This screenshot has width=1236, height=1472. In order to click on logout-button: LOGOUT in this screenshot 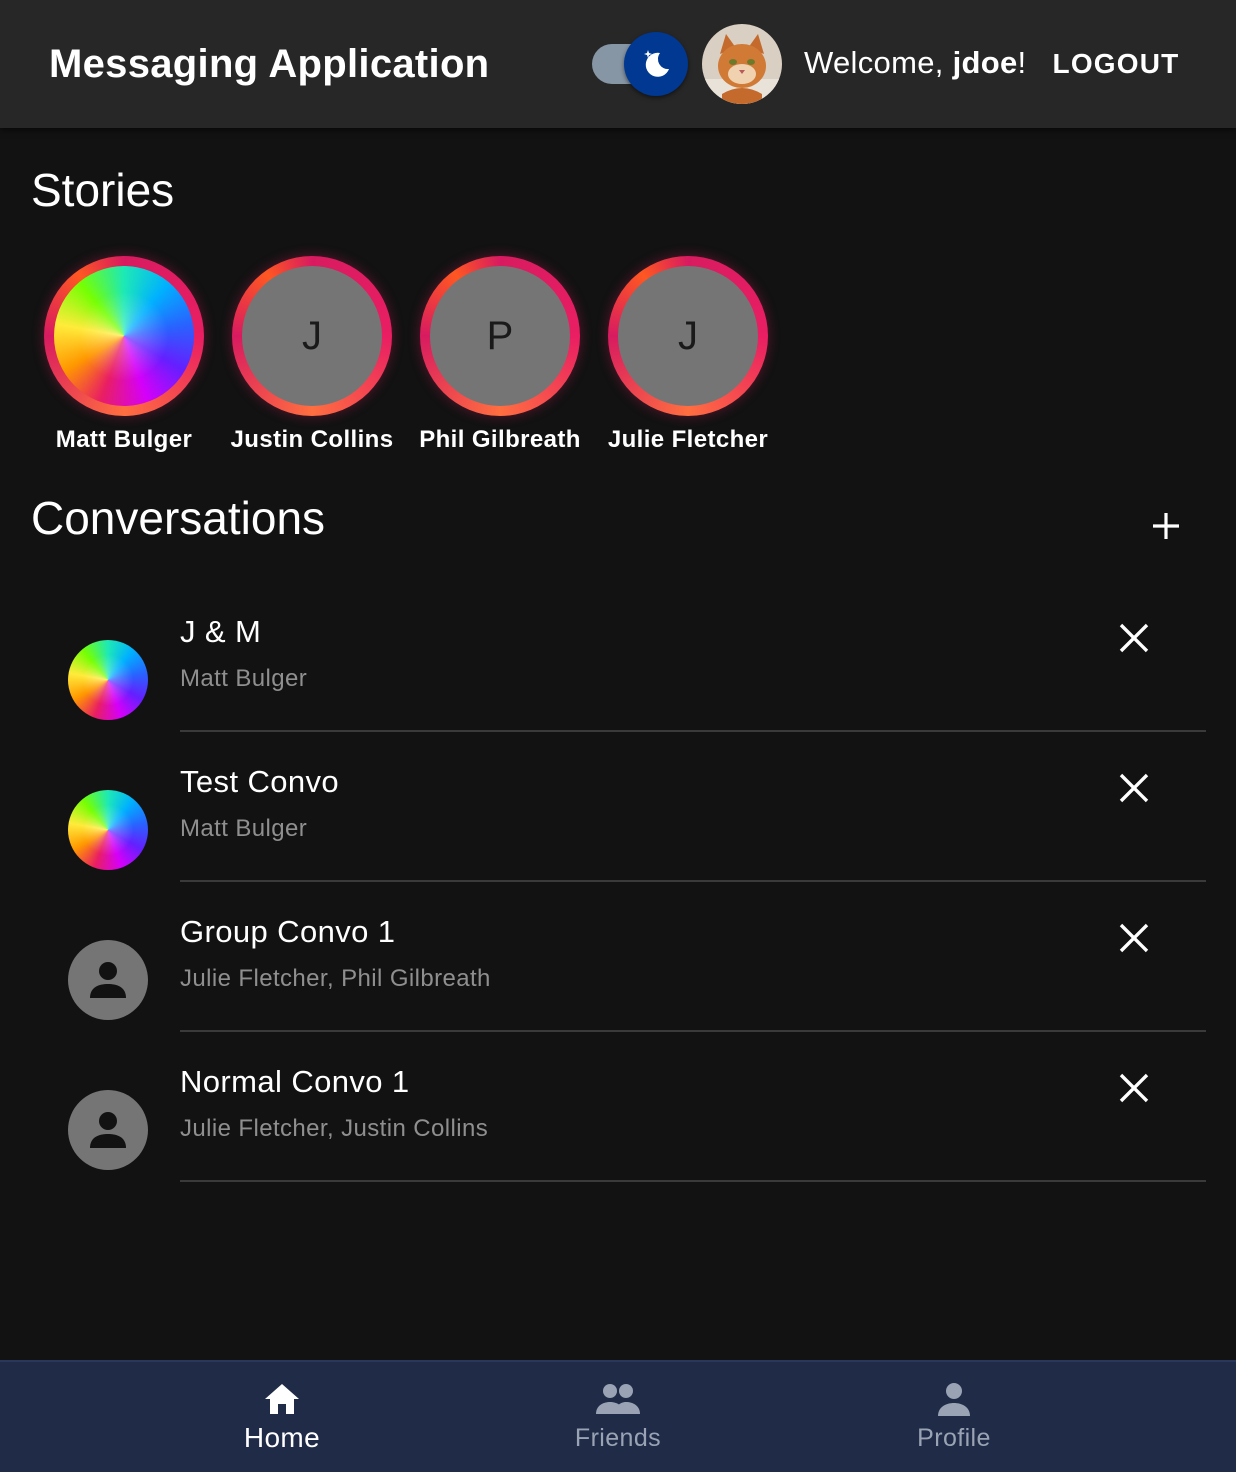, I will do `click(1116, 64)`.